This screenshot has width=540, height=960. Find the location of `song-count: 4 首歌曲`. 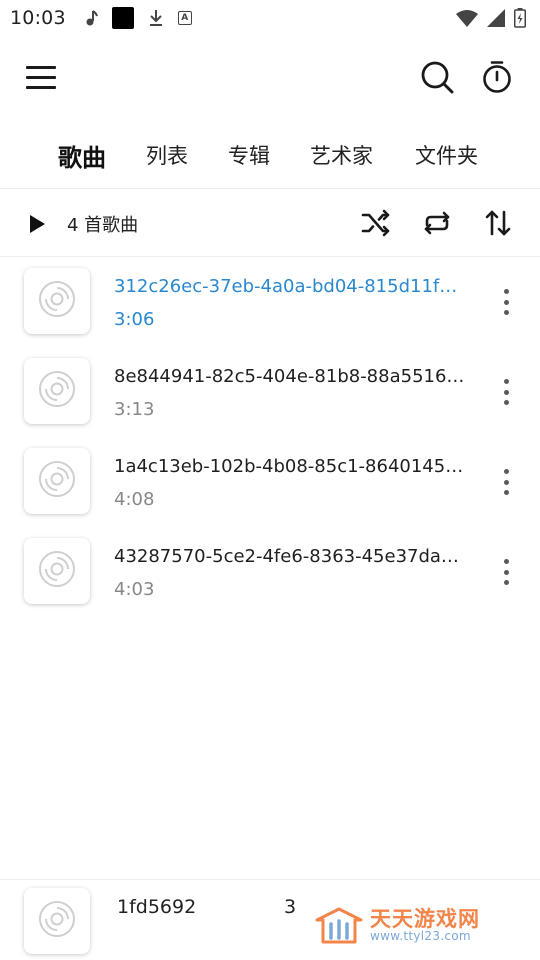

song-count: 4 首歌曲 is located at coordinates (103, 225).